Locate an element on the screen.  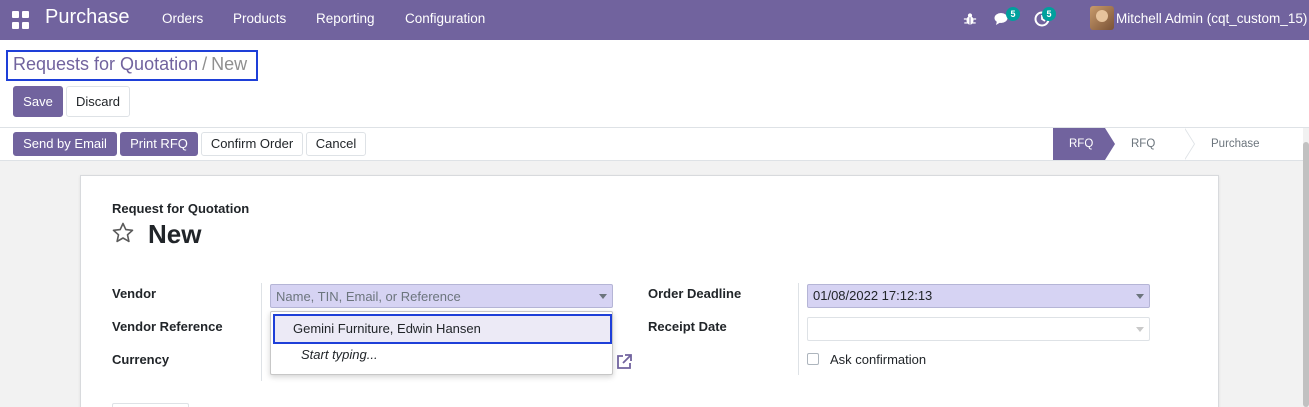
vendor-label: Vendor is located at coordinates (134, 293).